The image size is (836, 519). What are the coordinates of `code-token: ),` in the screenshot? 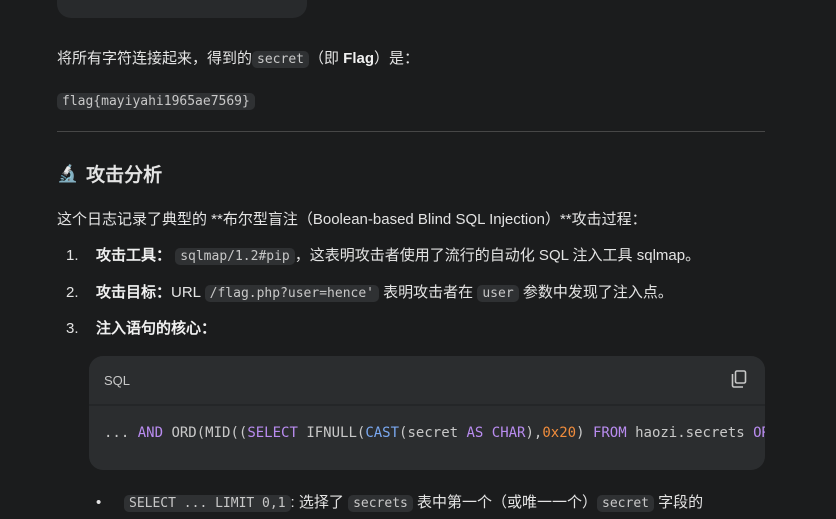 It's located at (534, 433).